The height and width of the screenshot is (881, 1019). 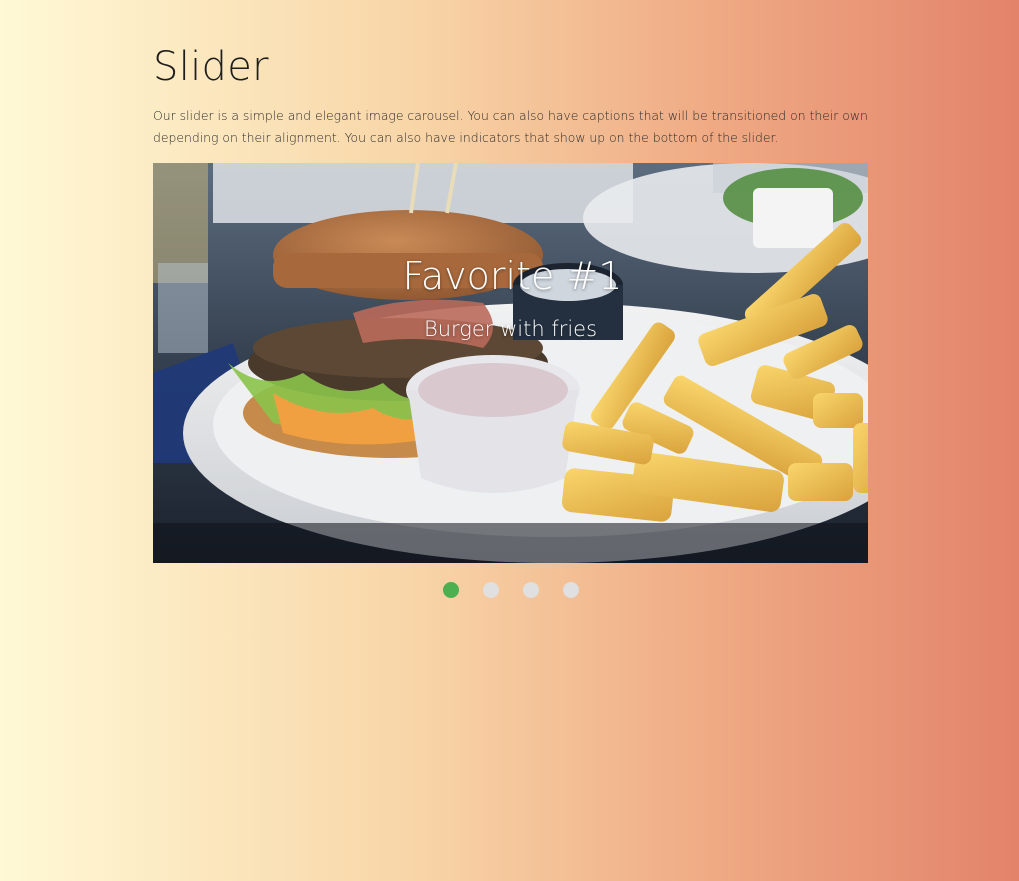 I want to click on slider-indicators, so click(x=511, y=590).